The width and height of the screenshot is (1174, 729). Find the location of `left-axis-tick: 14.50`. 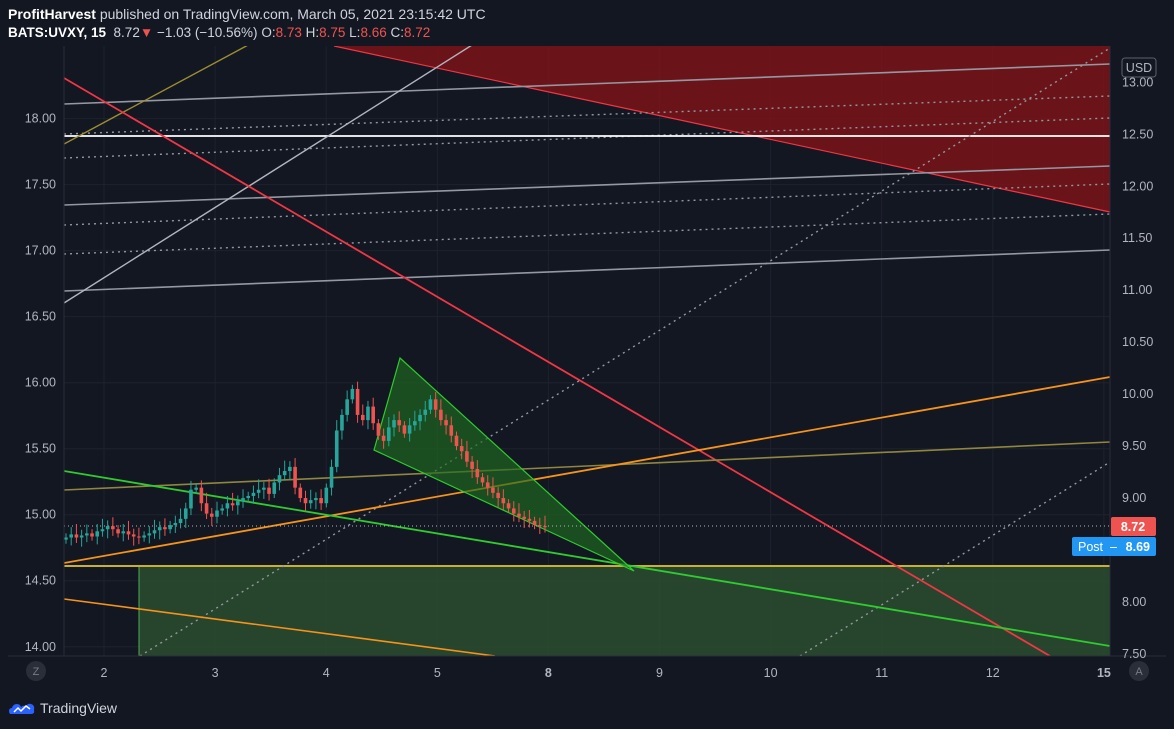

left-axis-tick: 14.50 is located at coordinates (40, 581).